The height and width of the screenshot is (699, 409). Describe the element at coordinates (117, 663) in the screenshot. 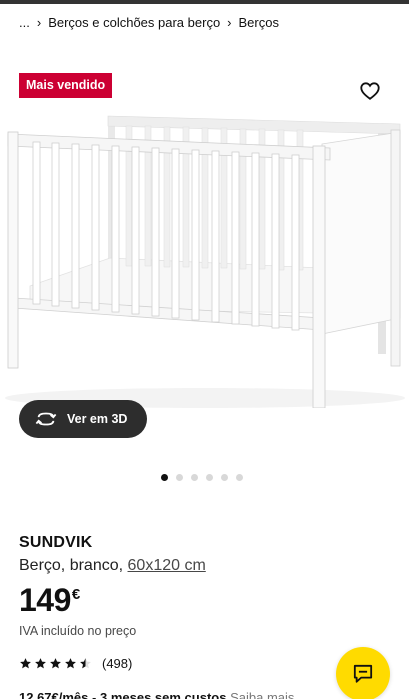

I see `rating-count: (498)` at that location.